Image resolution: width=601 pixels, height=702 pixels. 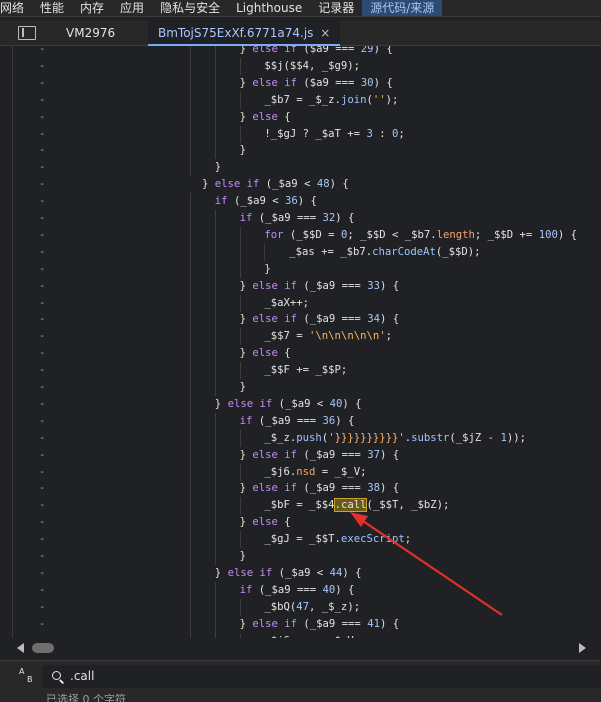 What do you see at coordinates (336, 8) in the screenshot?
I see `tab-6: 记录器` at bounding box center [336, 8].